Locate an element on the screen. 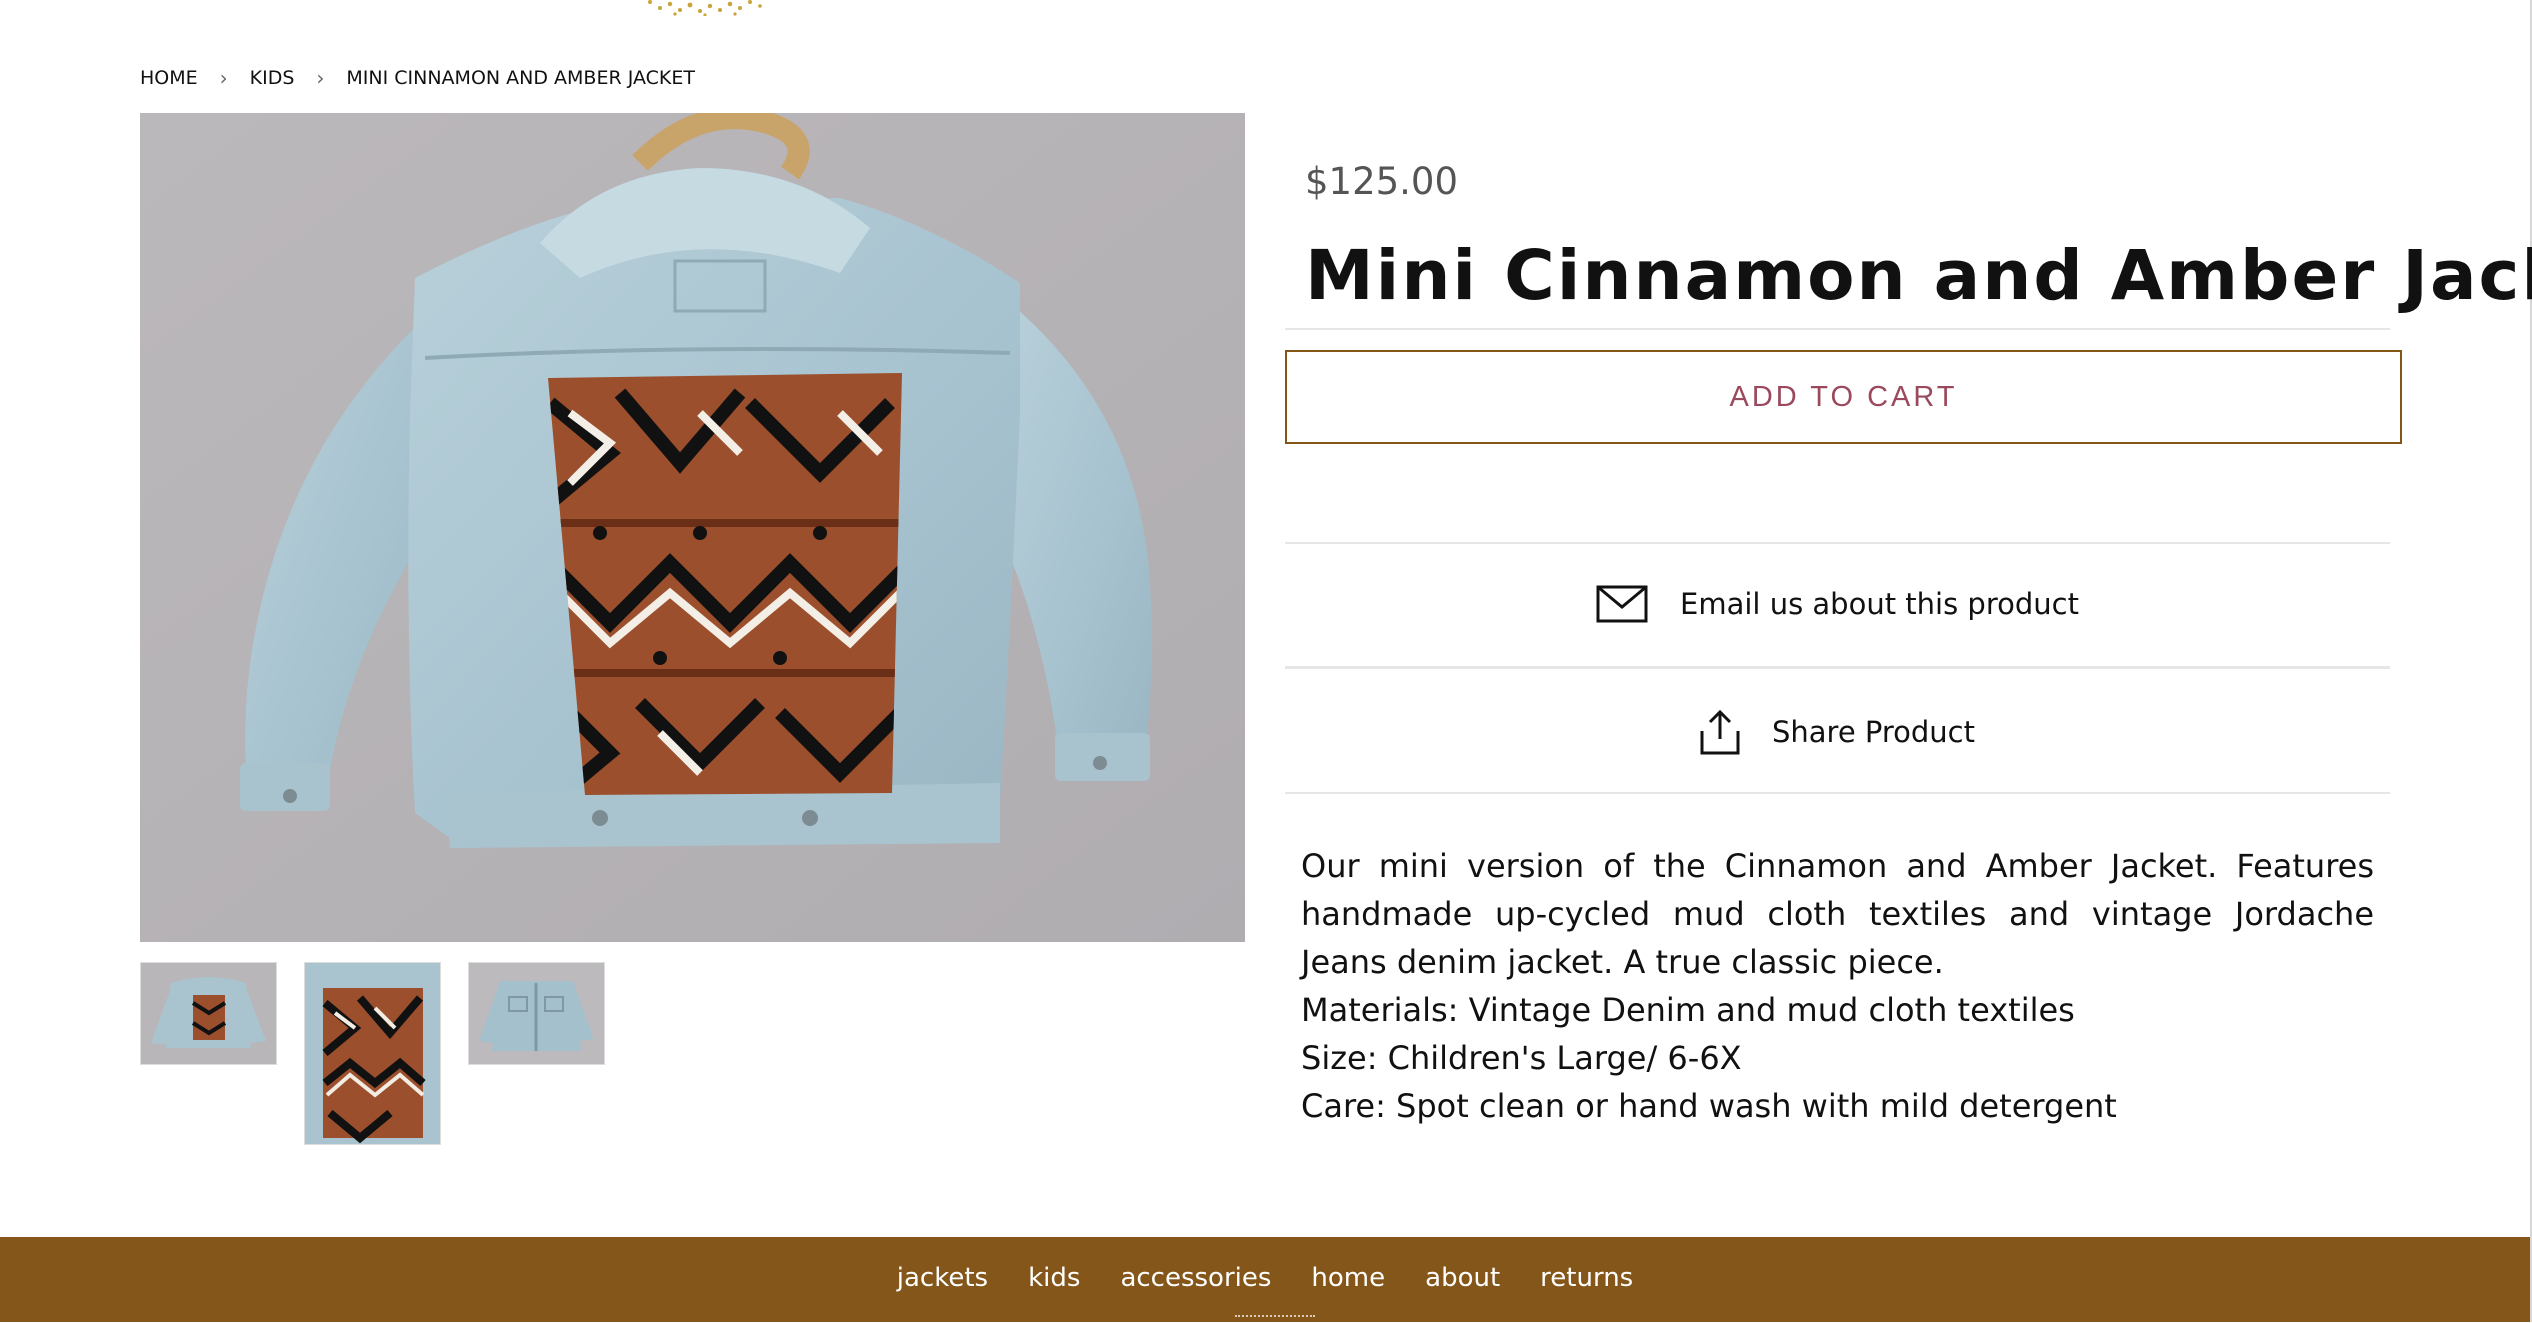 This screenshot has height=1323, width=2532. email-about-product-link: Email us about this product is located at coordinates (1837, 604).